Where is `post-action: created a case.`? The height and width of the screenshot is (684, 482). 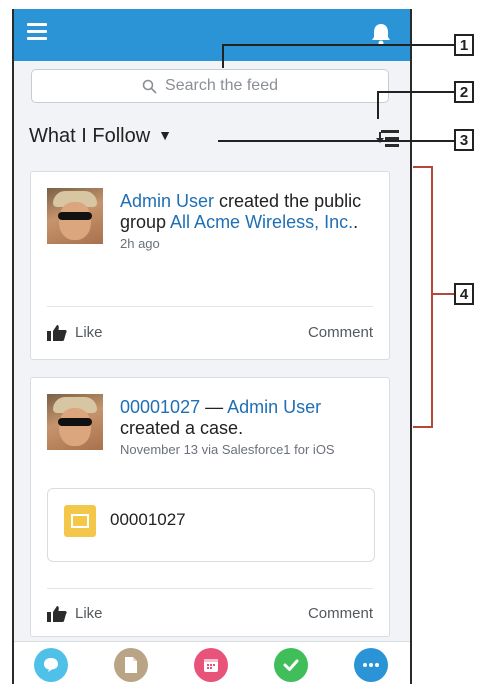 post-action: created a case. is located at coordinates (182, 428).